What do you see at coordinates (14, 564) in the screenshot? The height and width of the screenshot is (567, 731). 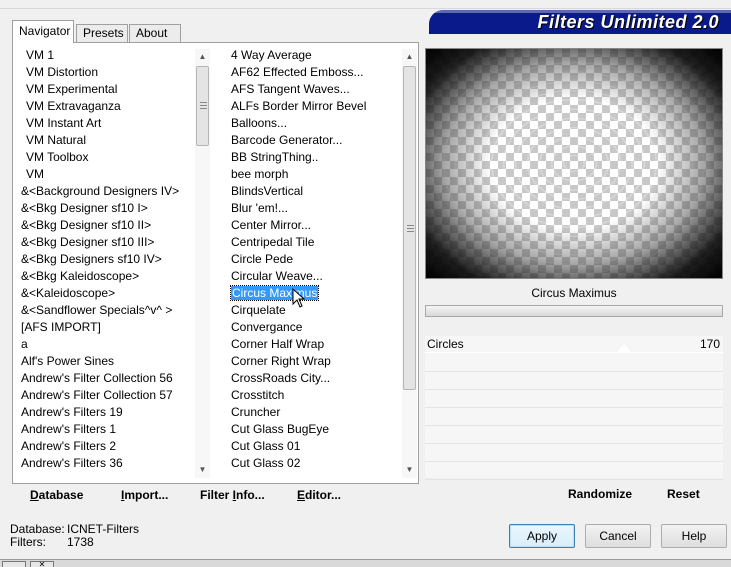 I see `taskbar-item` at bounding box center [14, 564].